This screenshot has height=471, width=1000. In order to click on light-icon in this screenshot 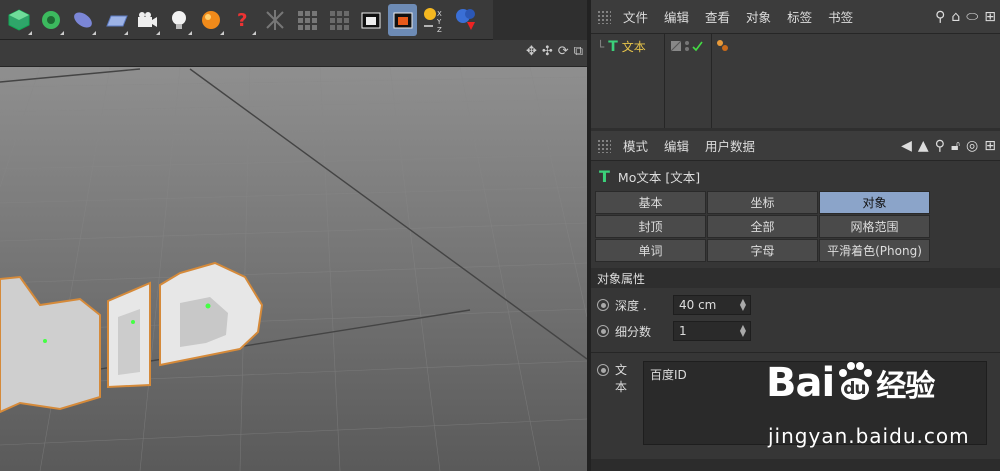, I will do `click(178, 20)`.